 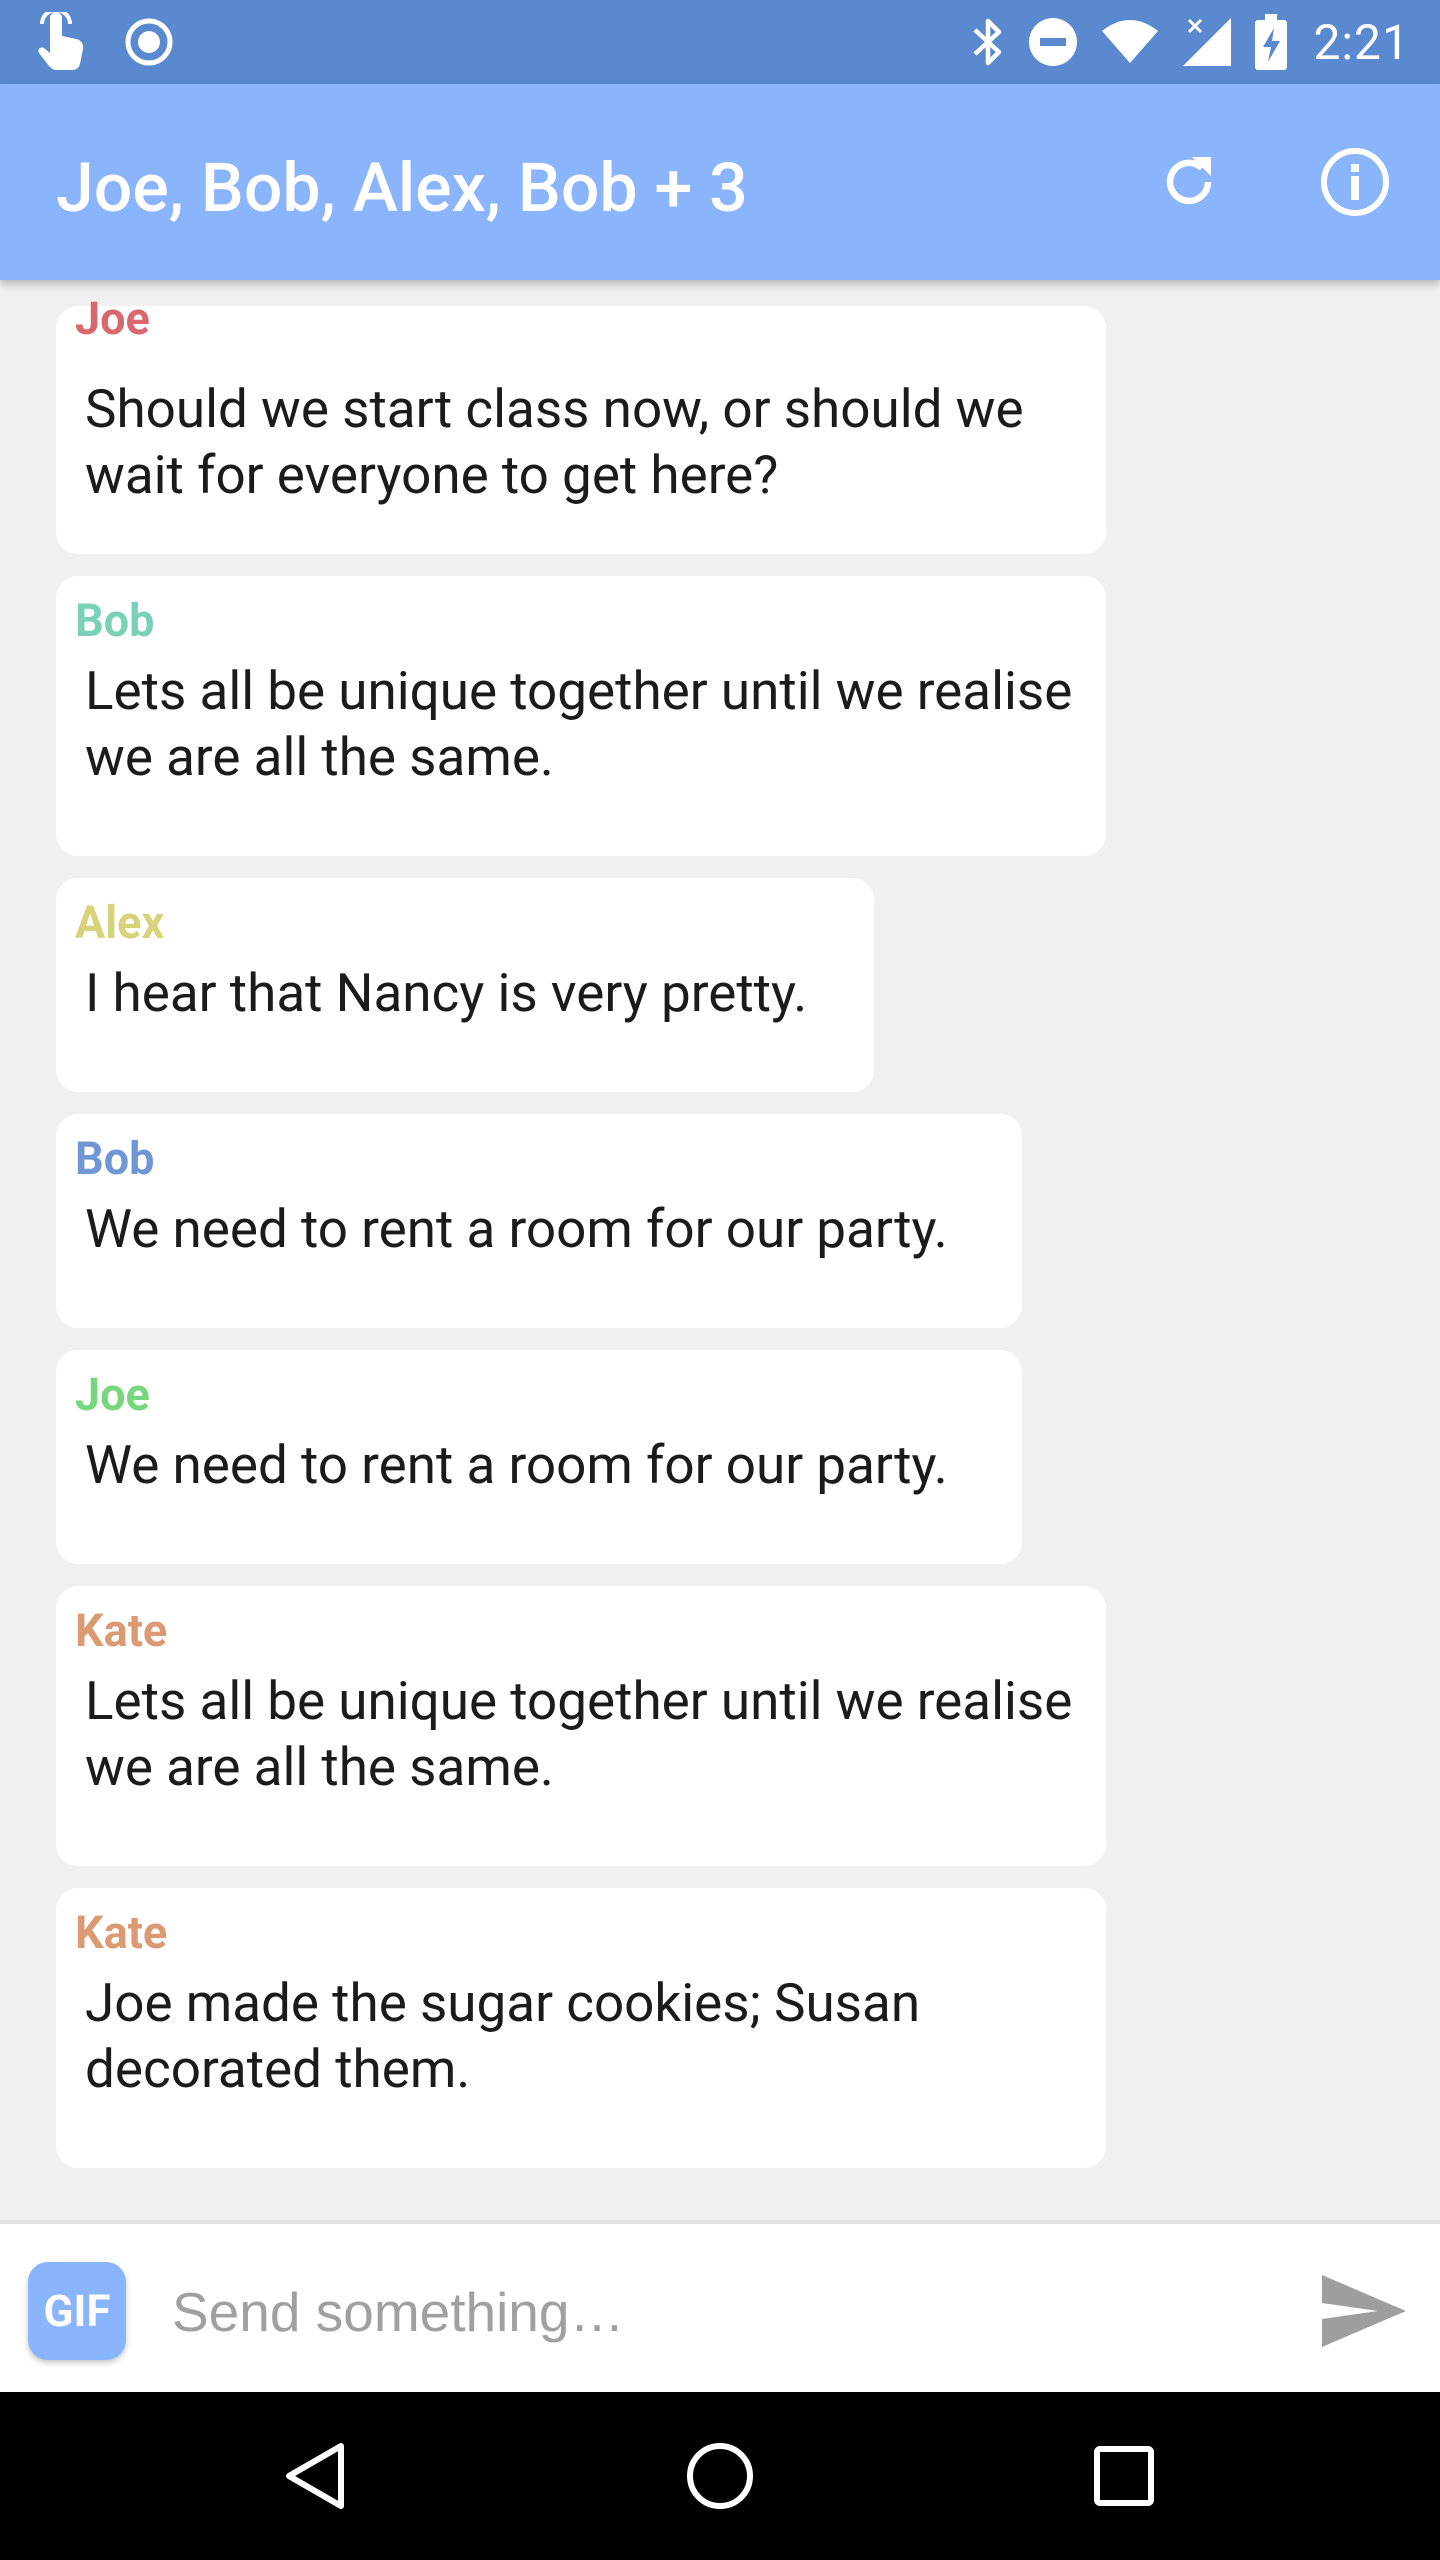 What do you see at coordinates (402, 188) in the screenshot?
I see `conversation-title: Joe, Bob, Alex, Bob + 3` at bounding box center [402, 188].